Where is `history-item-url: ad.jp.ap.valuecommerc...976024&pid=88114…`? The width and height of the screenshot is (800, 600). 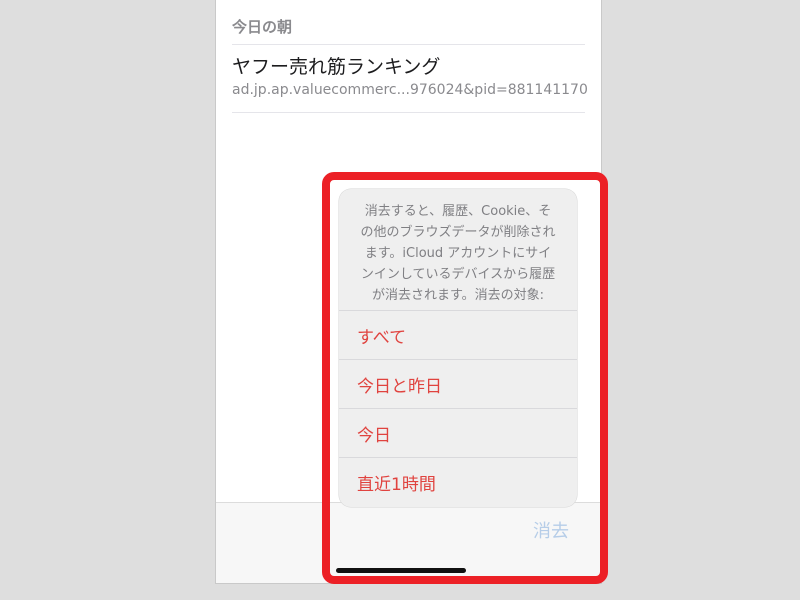 history-item-url: ad.jp.ap.valuecommerc...976024&pid=88114… is located at coordinates (410, 90).